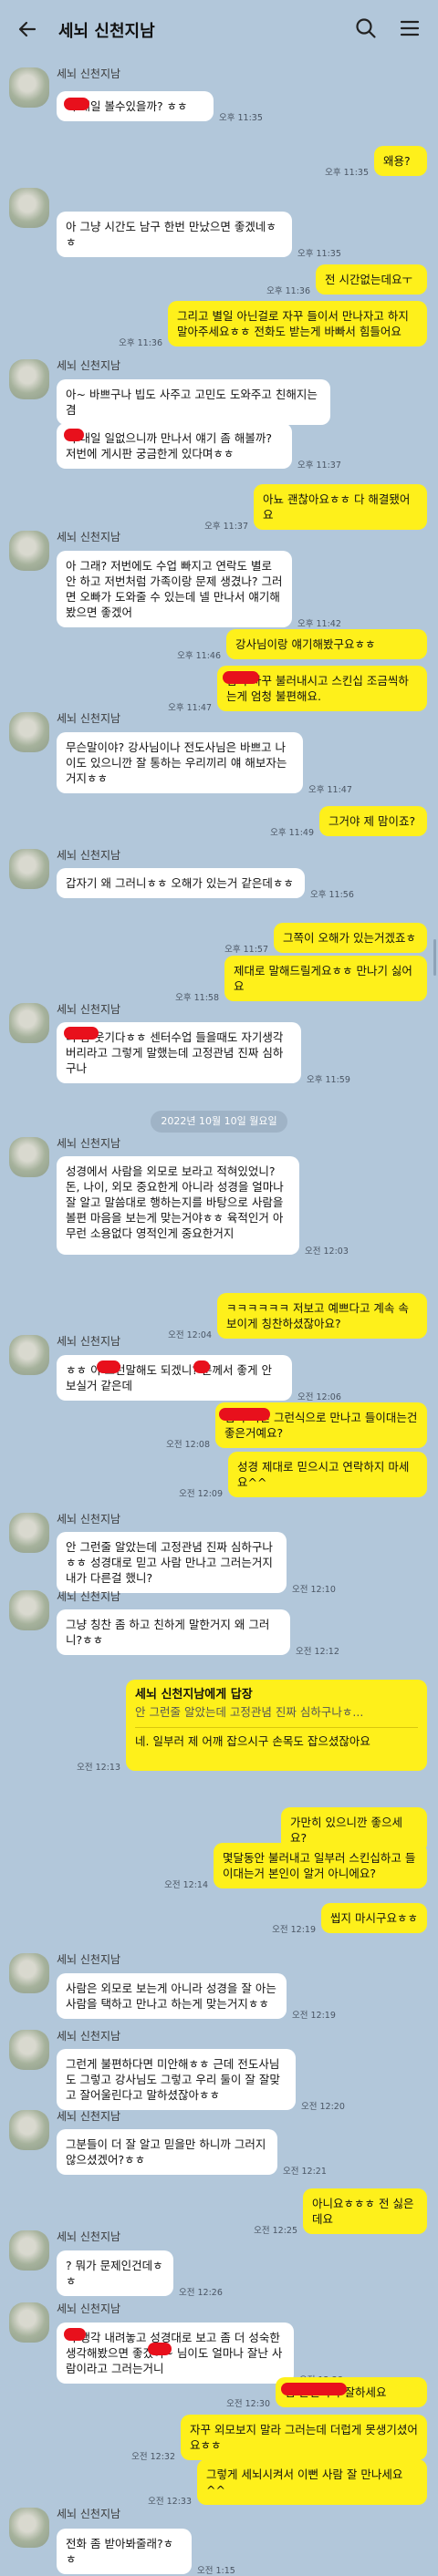 The image size is (438, 2576). I want to click on outgoing-message: 아뇨 괜찮아요ㅎㅎ 다 해결됐어요, so click(340, 507).